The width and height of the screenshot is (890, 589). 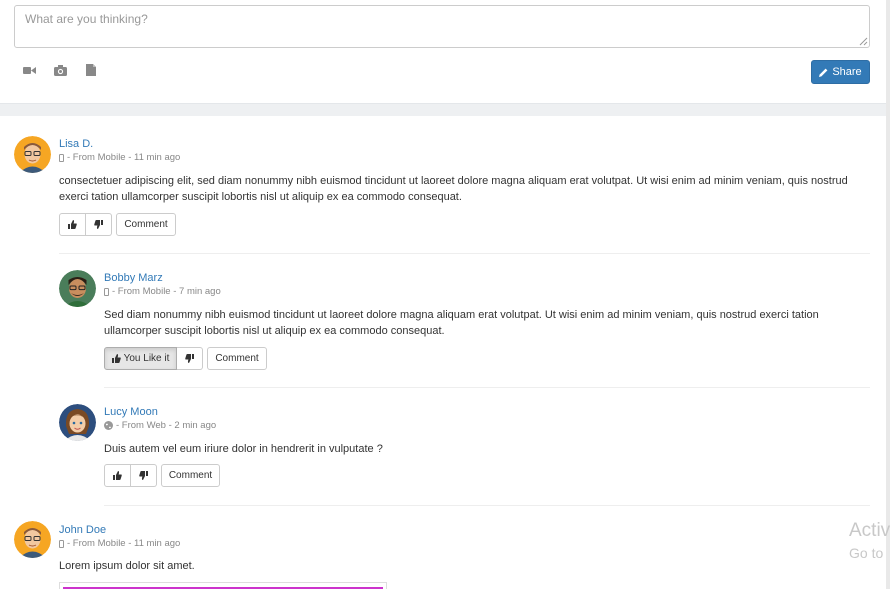 I want to click on avatar-bobby, so click(x=77, y=288).